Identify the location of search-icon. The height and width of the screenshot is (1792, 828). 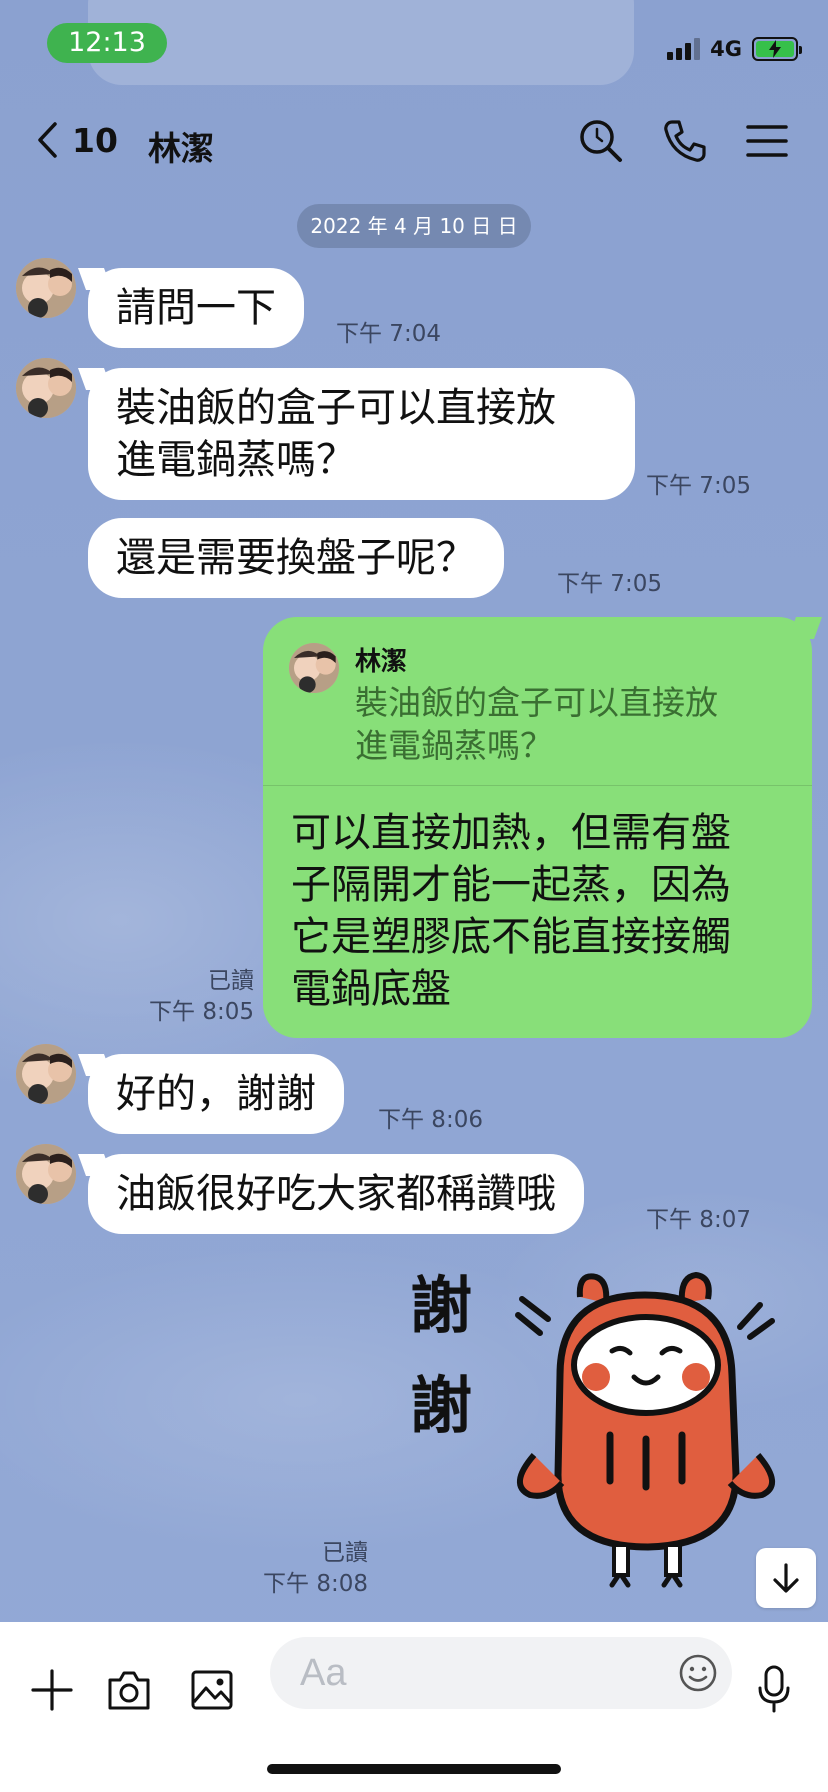
(601, 141).